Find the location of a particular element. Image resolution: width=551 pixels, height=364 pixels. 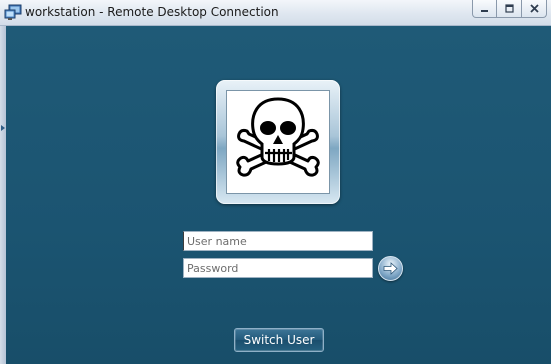

window-title: workstation - Remote Desktop Connection is located at coordinates (152, 12).